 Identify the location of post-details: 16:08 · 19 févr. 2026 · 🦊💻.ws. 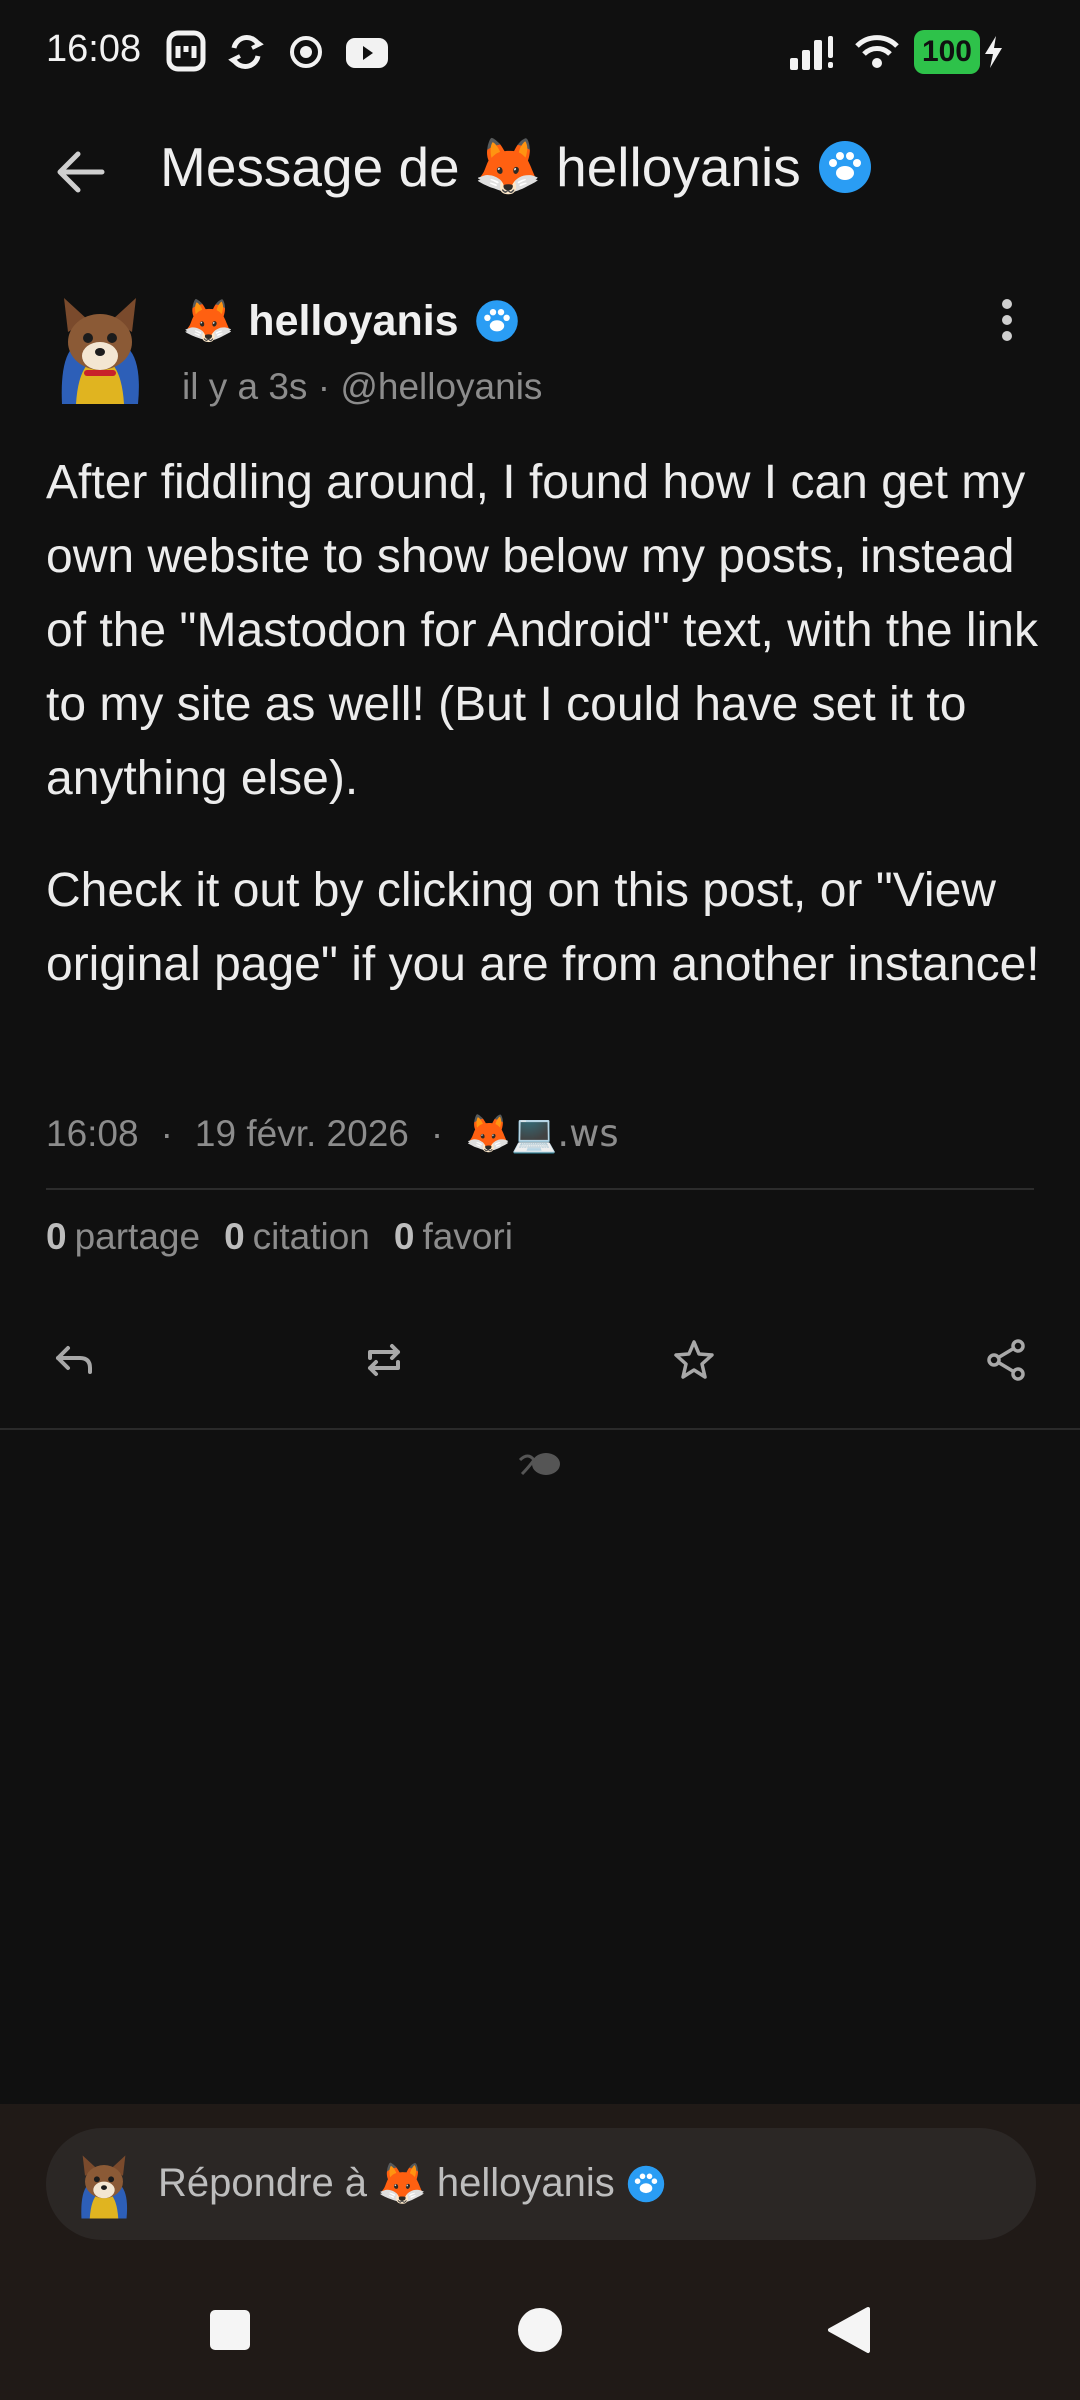
(332, 1134).